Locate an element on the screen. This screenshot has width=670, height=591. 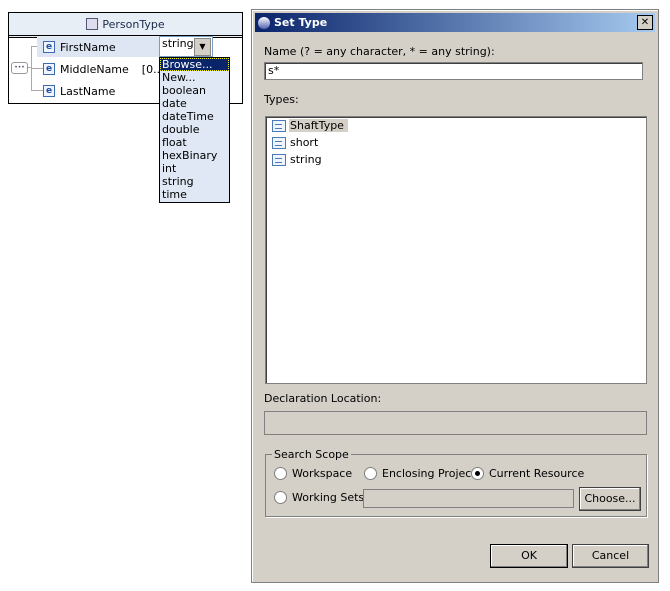
dropdown-option: dateTime is located at coordinates (194, 116).